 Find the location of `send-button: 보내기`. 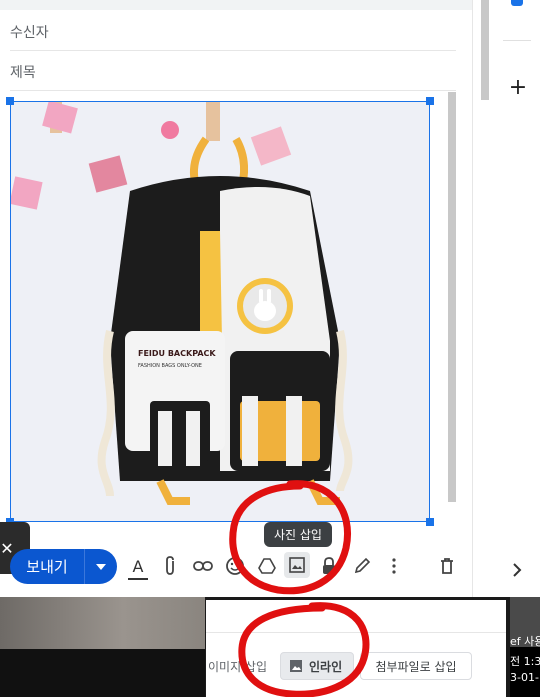

send-button: 보내기 is located at coordinates (47, 566).